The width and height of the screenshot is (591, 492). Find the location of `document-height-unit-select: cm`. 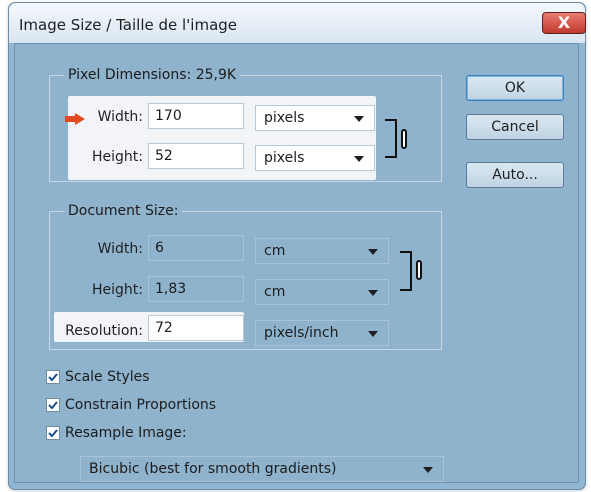

document-height-unit-select: cm is located at coordinates (322, 292).